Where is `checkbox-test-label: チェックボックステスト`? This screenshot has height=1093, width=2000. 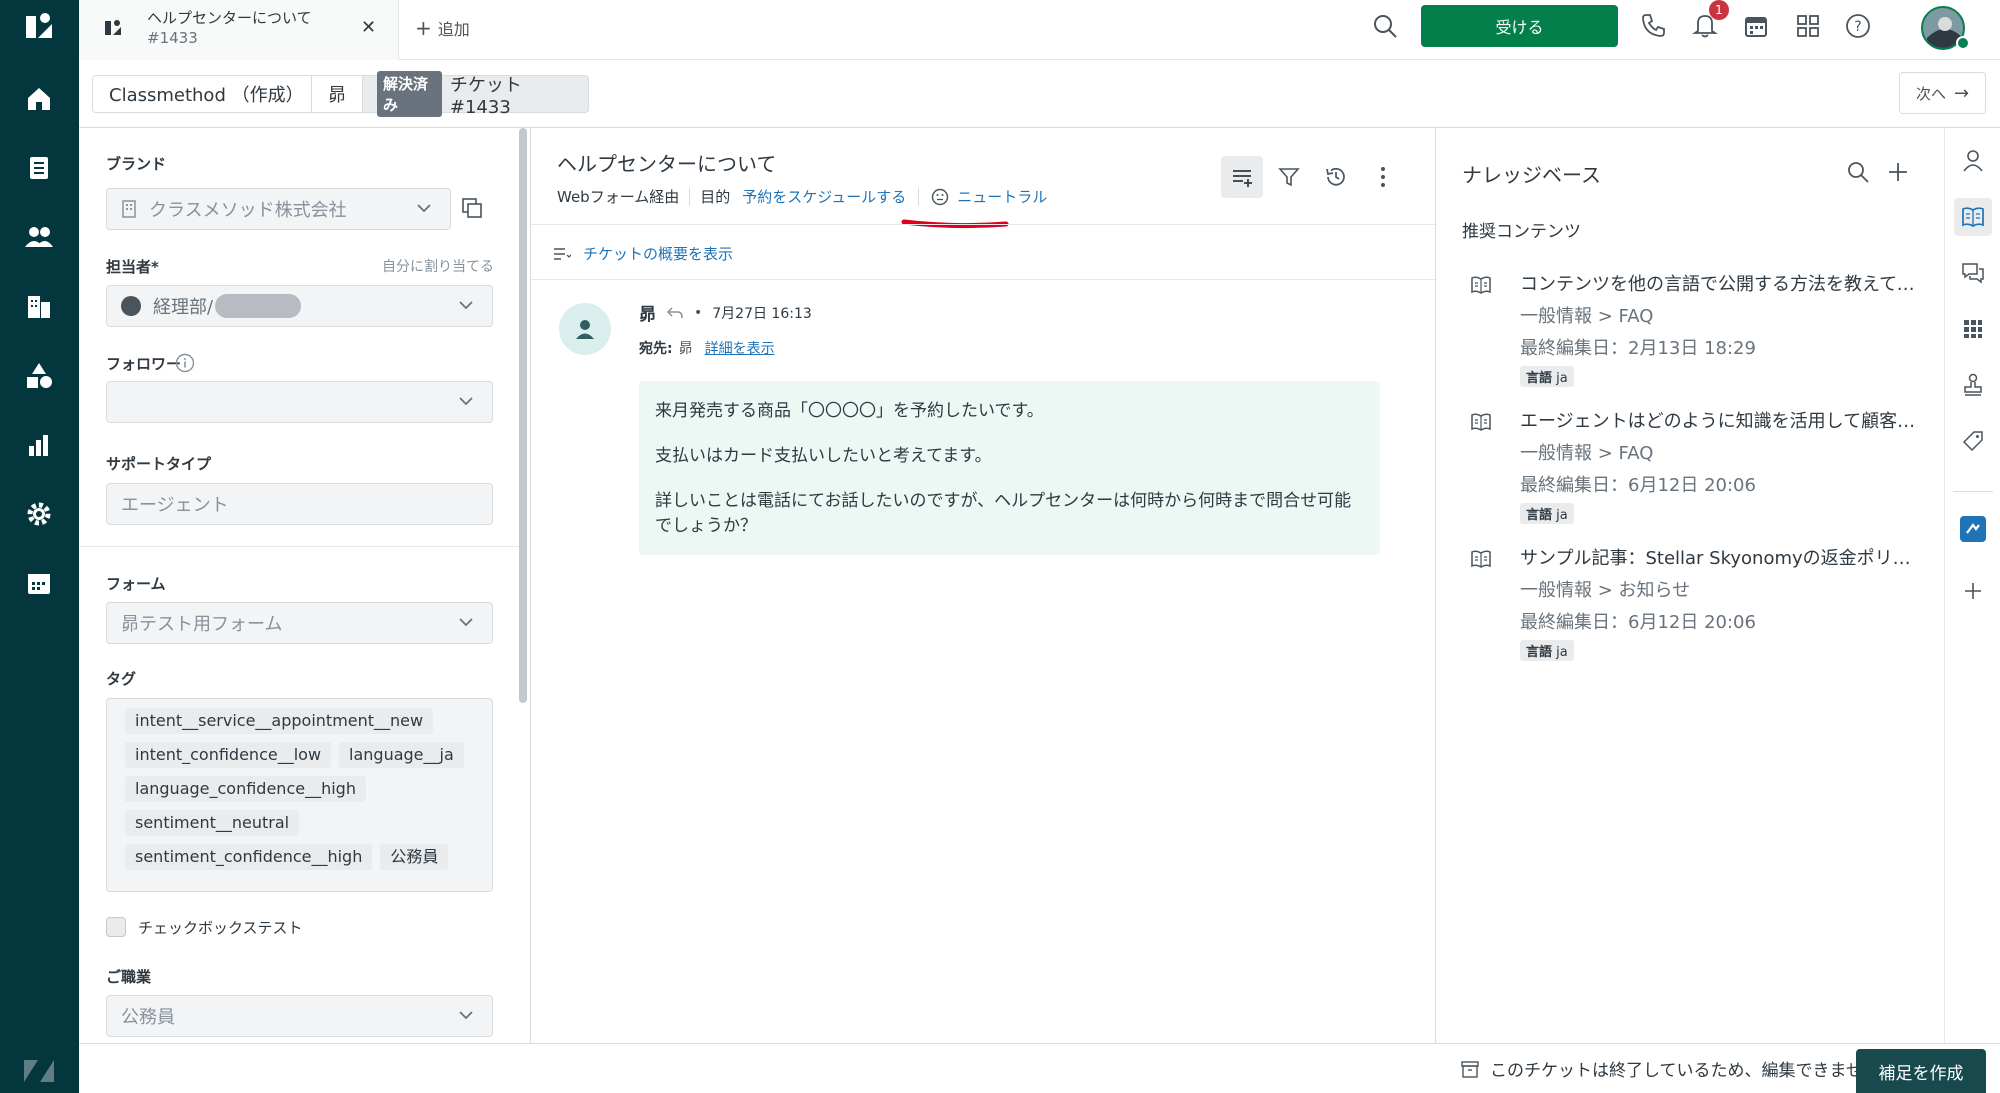
checkbox-test-label: チェックボックステスト is located at coordinates (220, 928).